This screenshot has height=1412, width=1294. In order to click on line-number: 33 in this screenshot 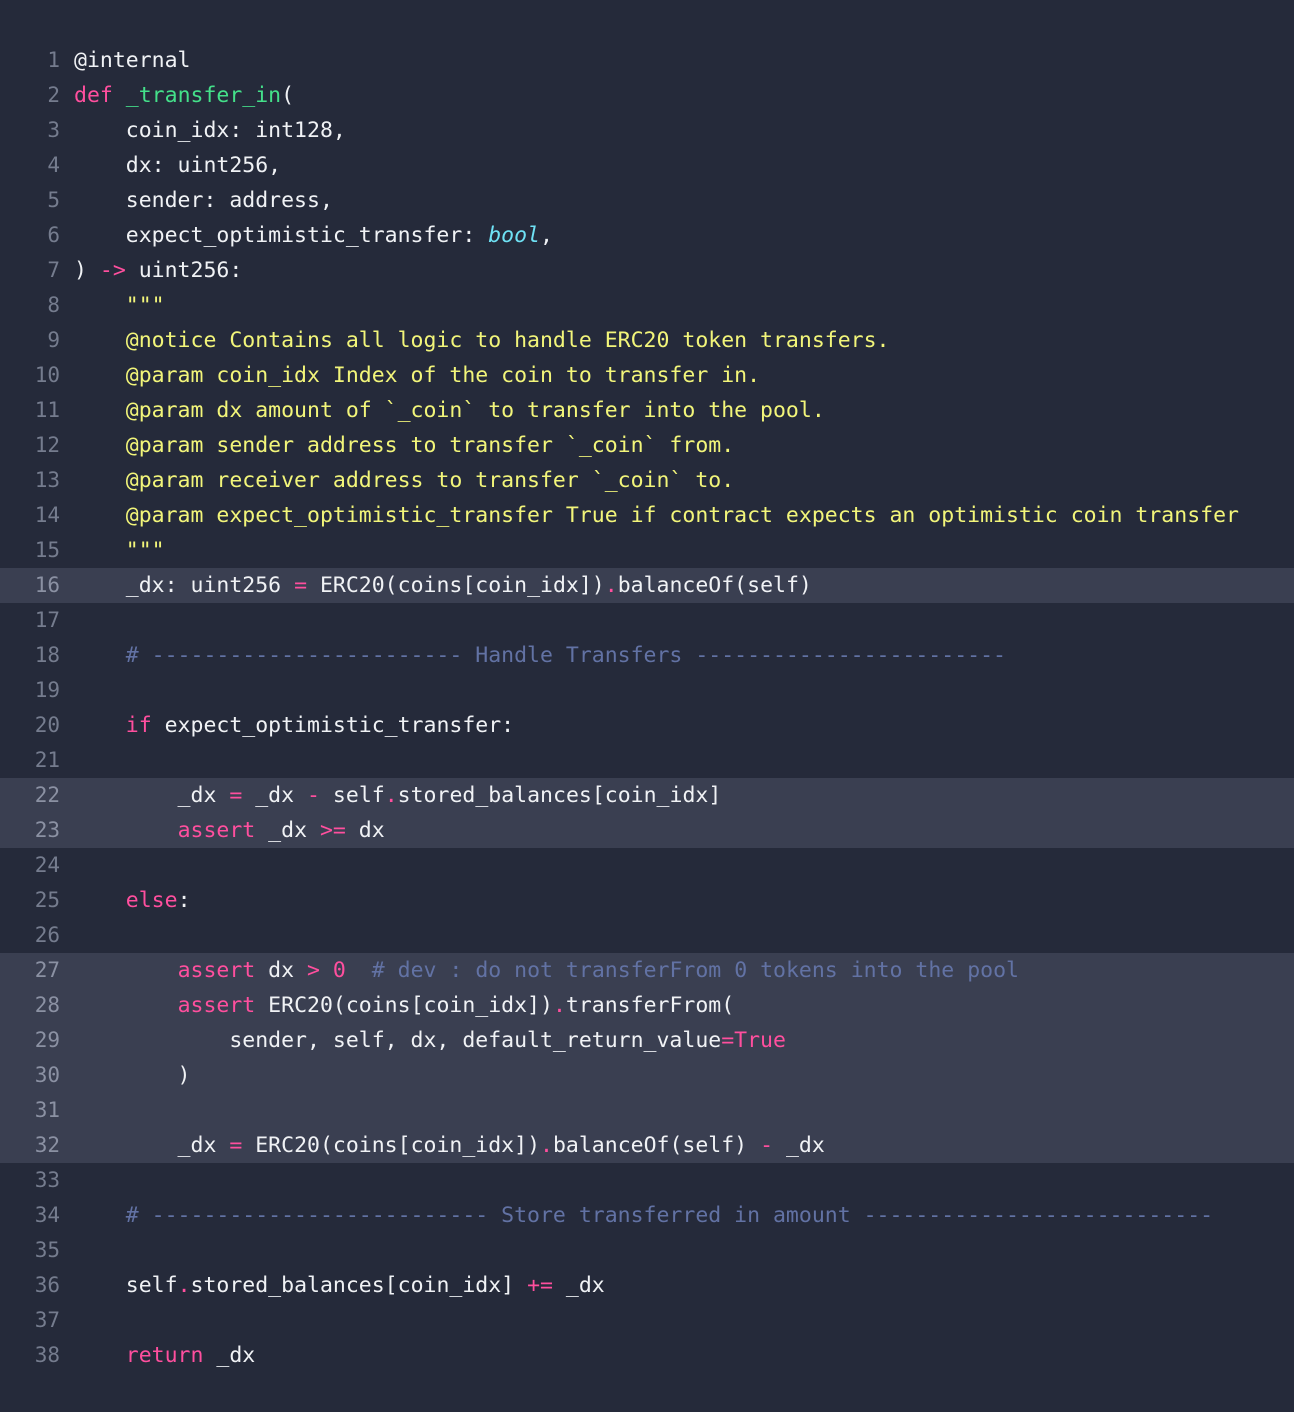, I will do `click(47, 1180)`.